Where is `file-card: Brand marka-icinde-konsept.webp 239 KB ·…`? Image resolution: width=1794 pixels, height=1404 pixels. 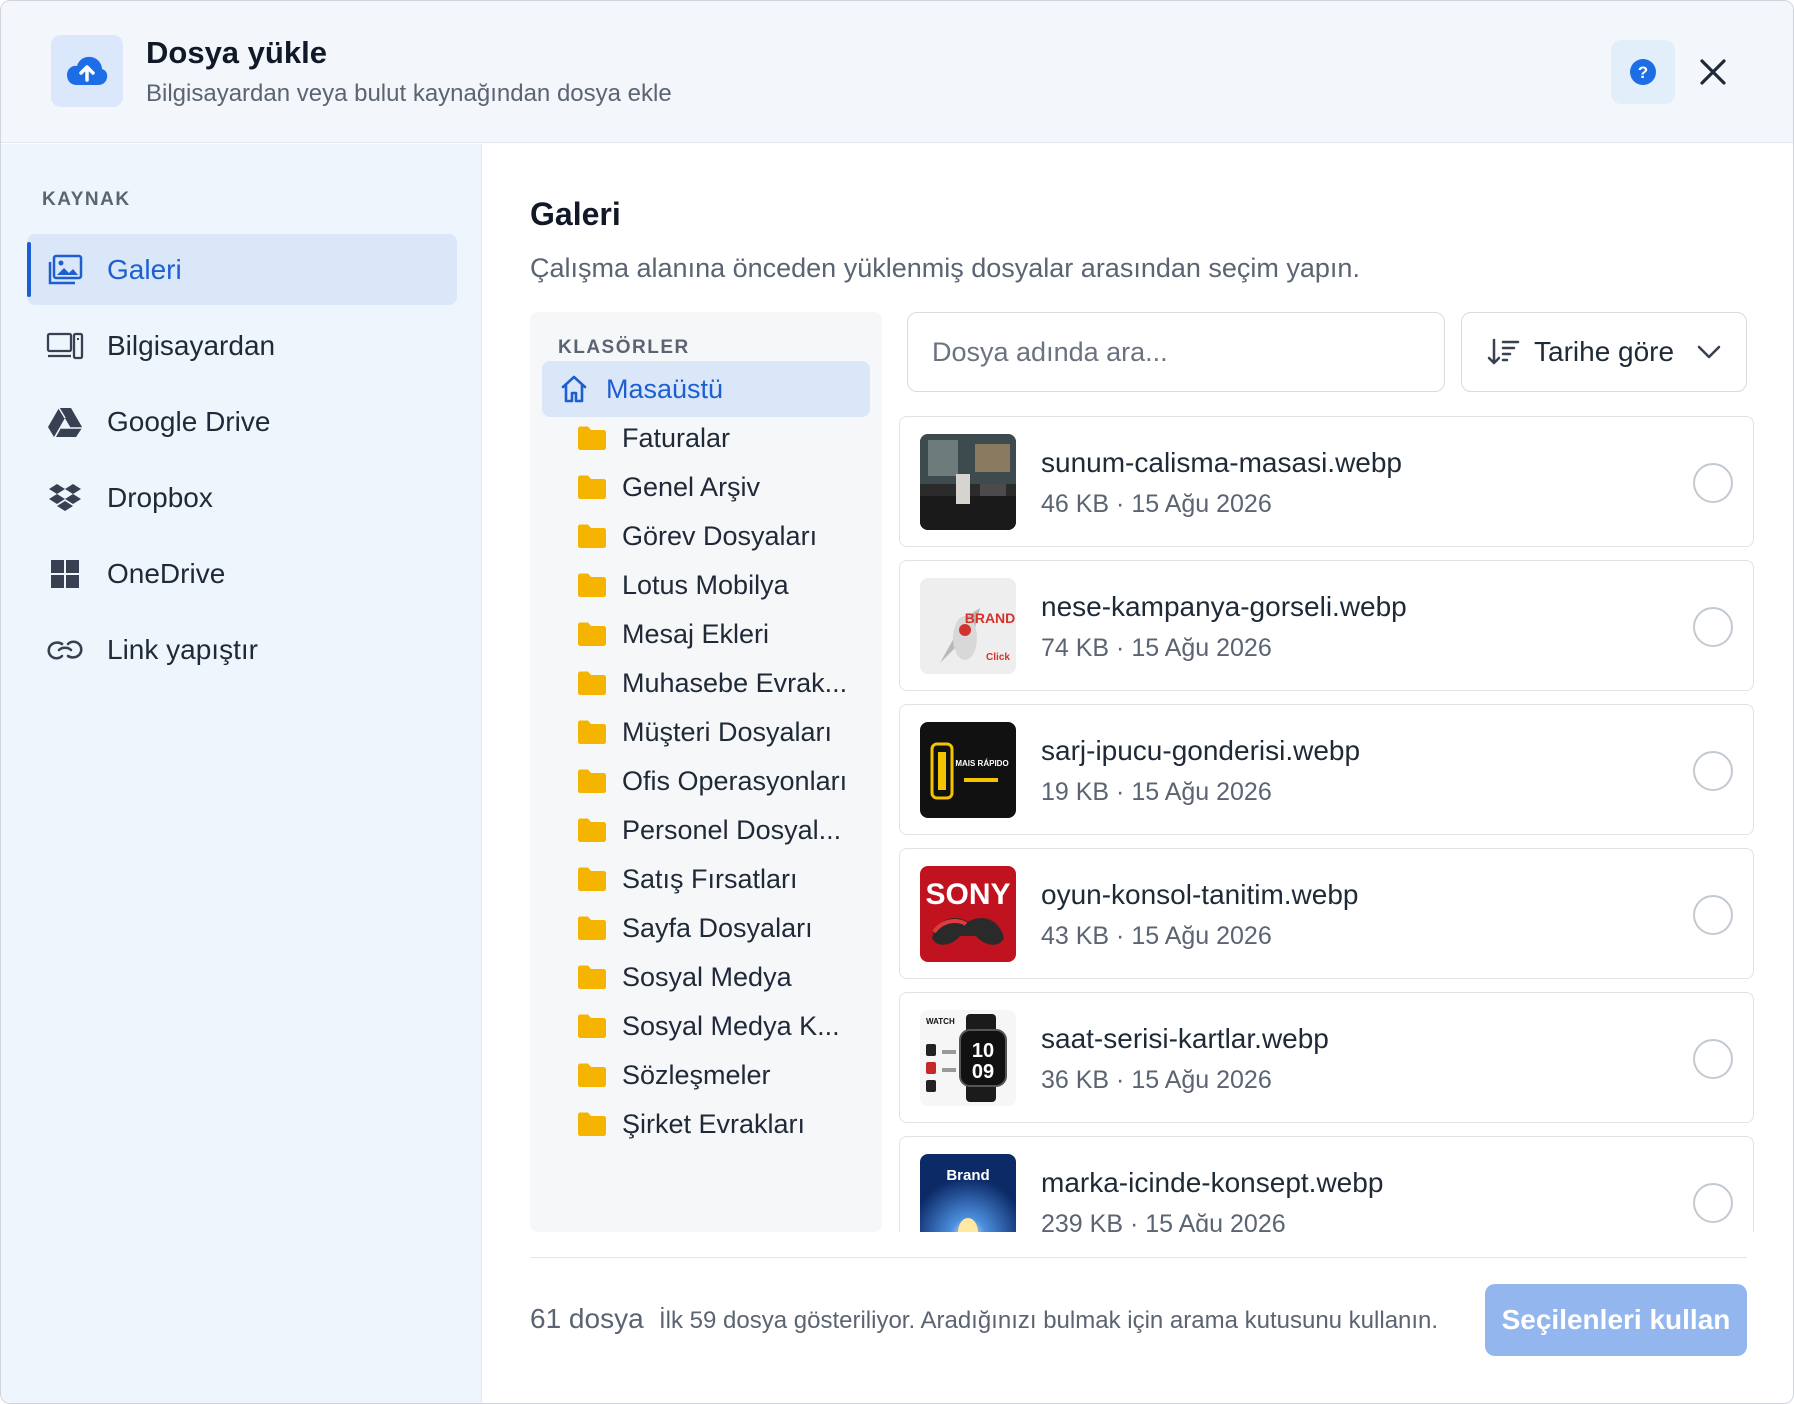
file-card: Brand marka-icinde-konsept.webp 239 KB ·… is located at coordinates (1326, 1184).